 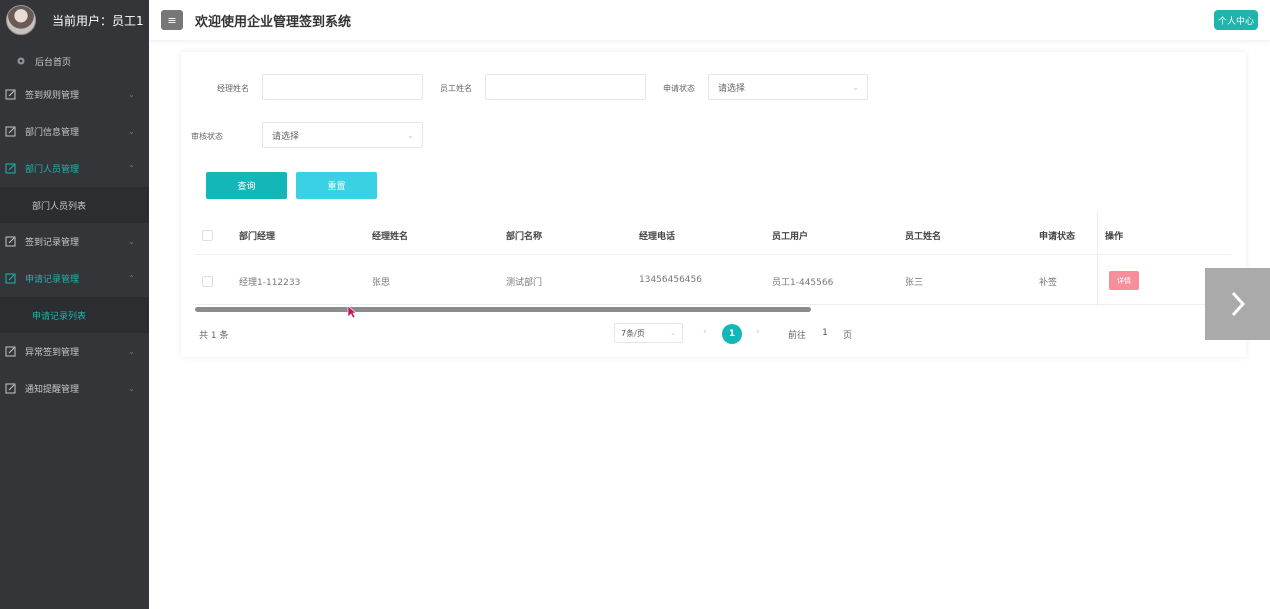 What do you see at coordinates (1097, 259) in the screenshot?
I see `fixed-column-divider` at bounding box center [1097, 259].